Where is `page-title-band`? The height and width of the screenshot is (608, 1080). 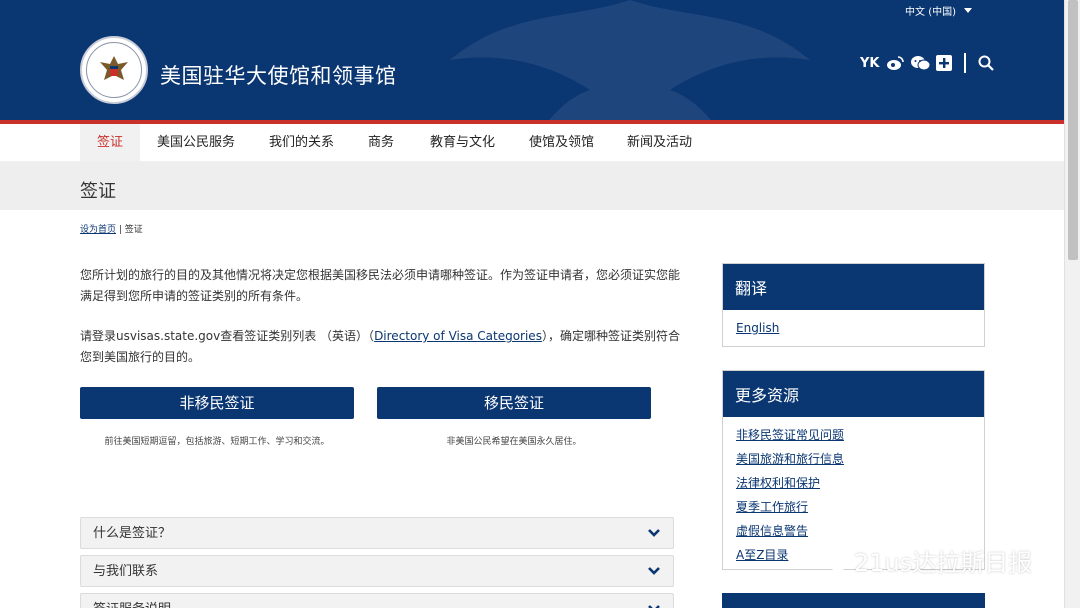
page-title-band is located at coordinates (532, 185).